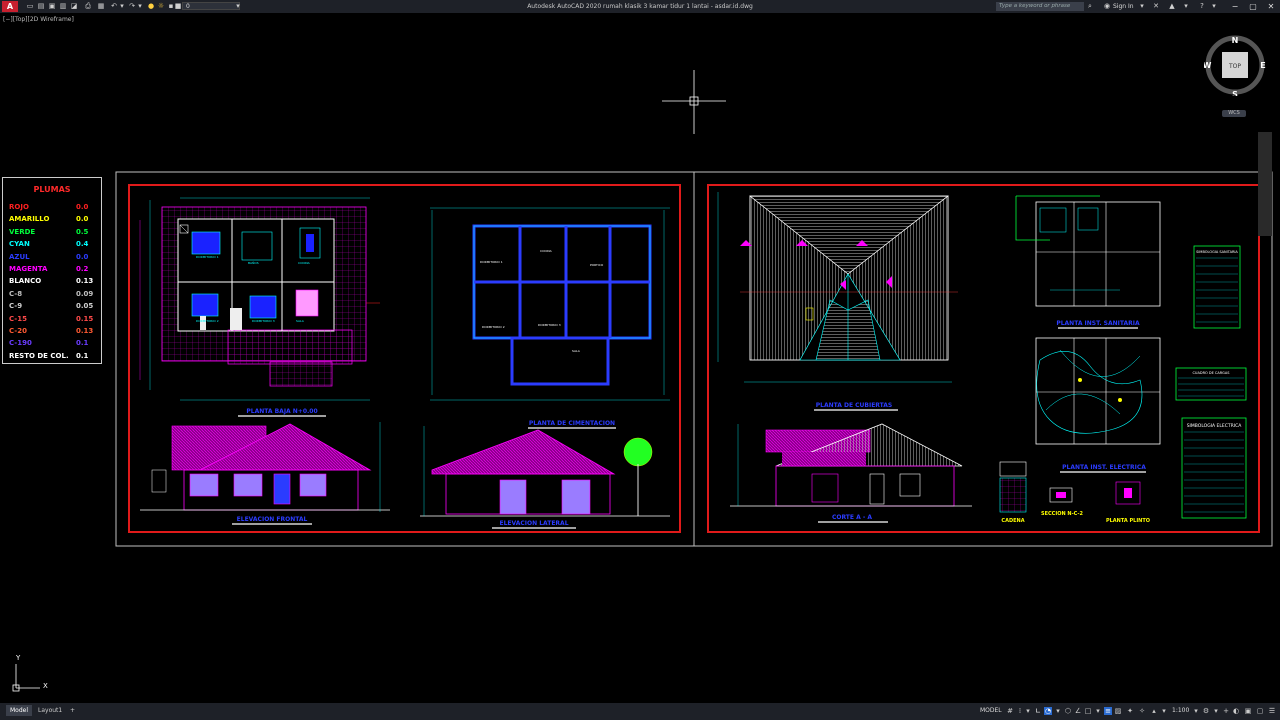  I want to click on clean-screen-icon: ▢, so click(1260, 711).